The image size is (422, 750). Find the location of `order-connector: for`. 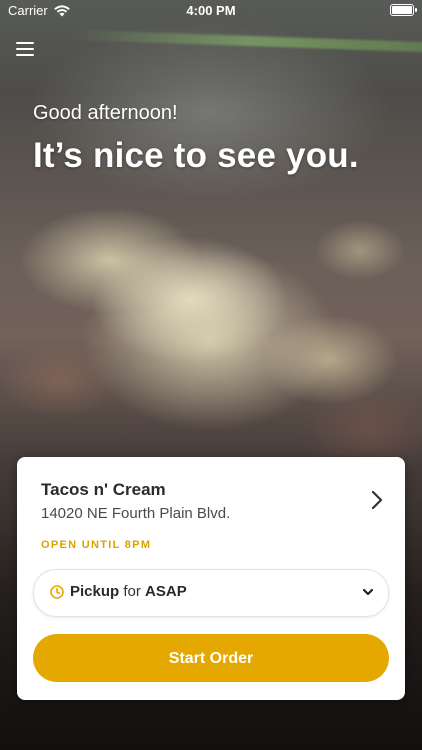

order-connector: for is located at coordinates (132, 591).